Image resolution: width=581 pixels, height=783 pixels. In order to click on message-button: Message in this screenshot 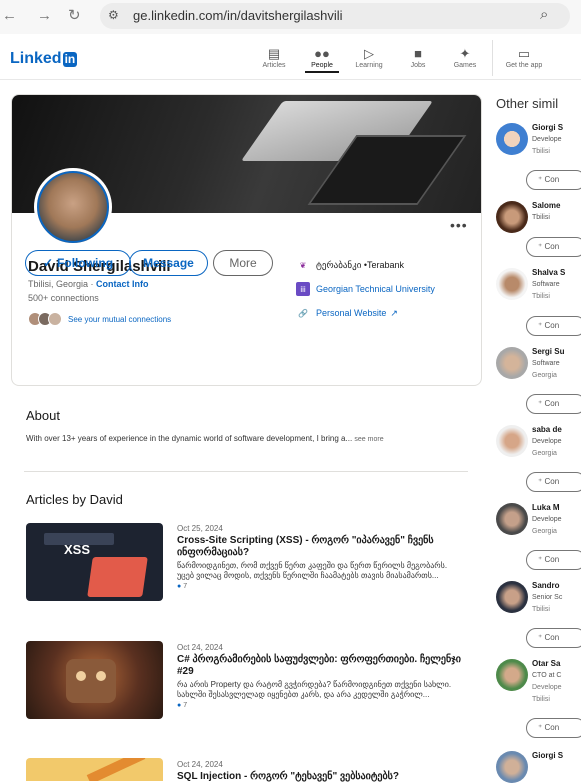, I will do `click(168, 263)`.